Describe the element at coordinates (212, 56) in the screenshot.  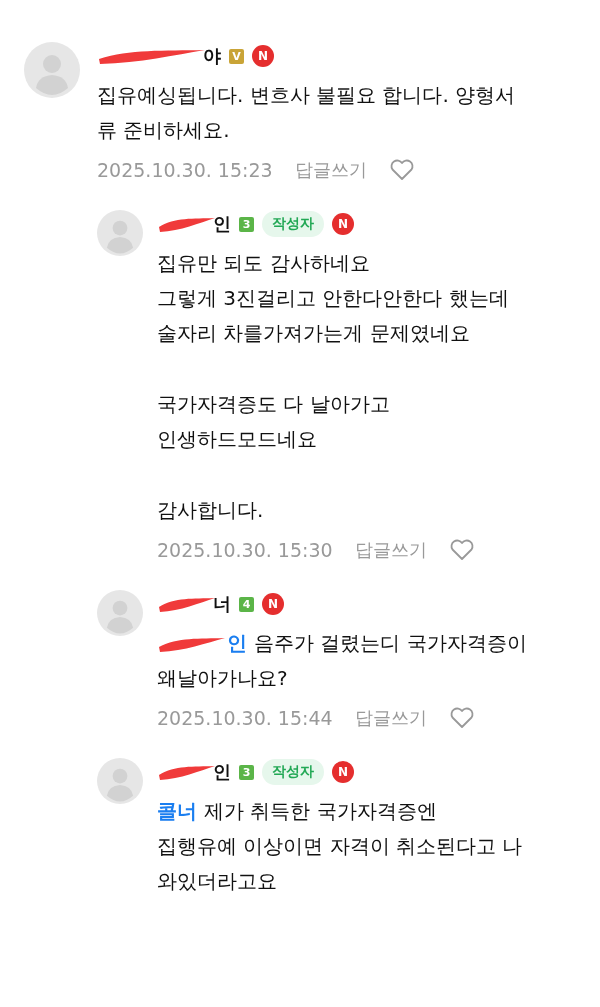
I see `username: 야` at that location.